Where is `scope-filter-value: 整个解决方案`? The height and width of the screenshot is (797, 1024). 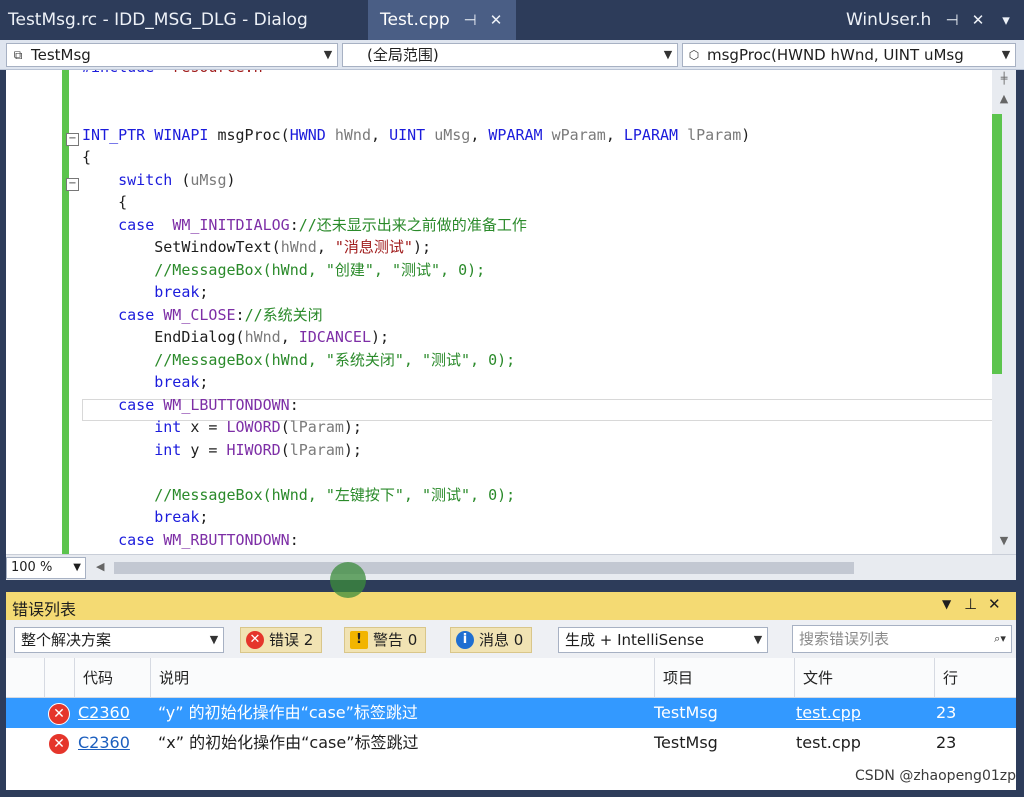
scope-filter-value: 整个解决方案 is located at coordinates (66, 640).